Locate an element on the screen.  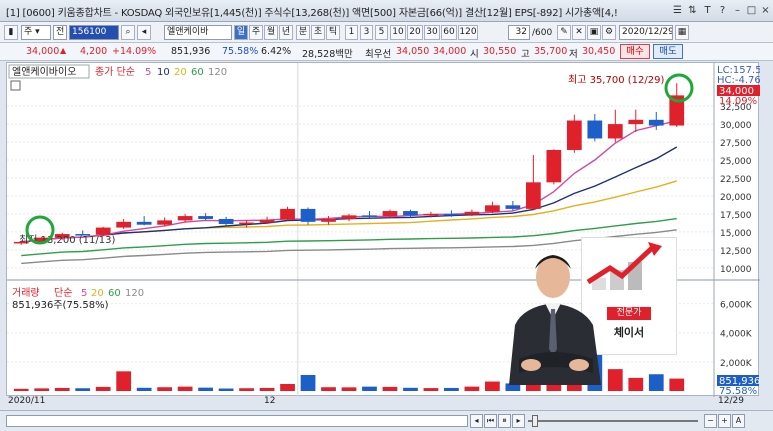
search-icon: ⌕ is located at coordinates (128, 32).